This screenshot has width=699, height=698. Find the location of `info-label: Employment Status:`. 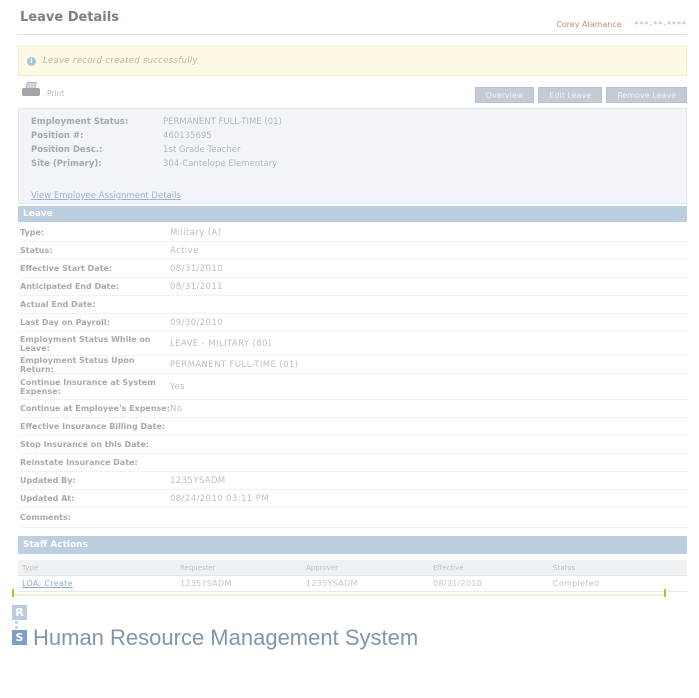

info-label: Employment Status: is located at coordinates (80, 122).